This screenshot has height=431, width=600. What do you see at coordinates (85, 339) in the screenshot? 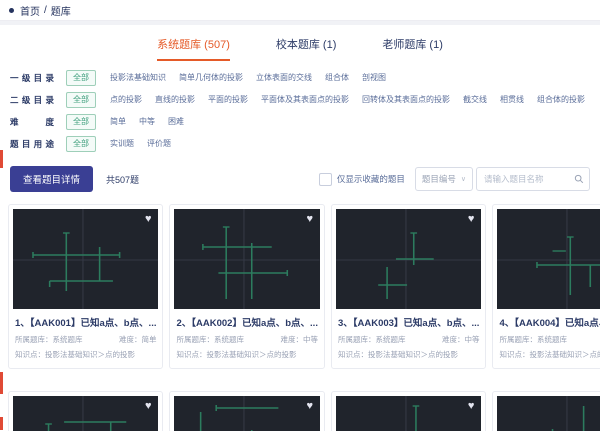
I see `question-meta: 所属题库：系统题库 难度：简单` at bounding box center [85, 339].